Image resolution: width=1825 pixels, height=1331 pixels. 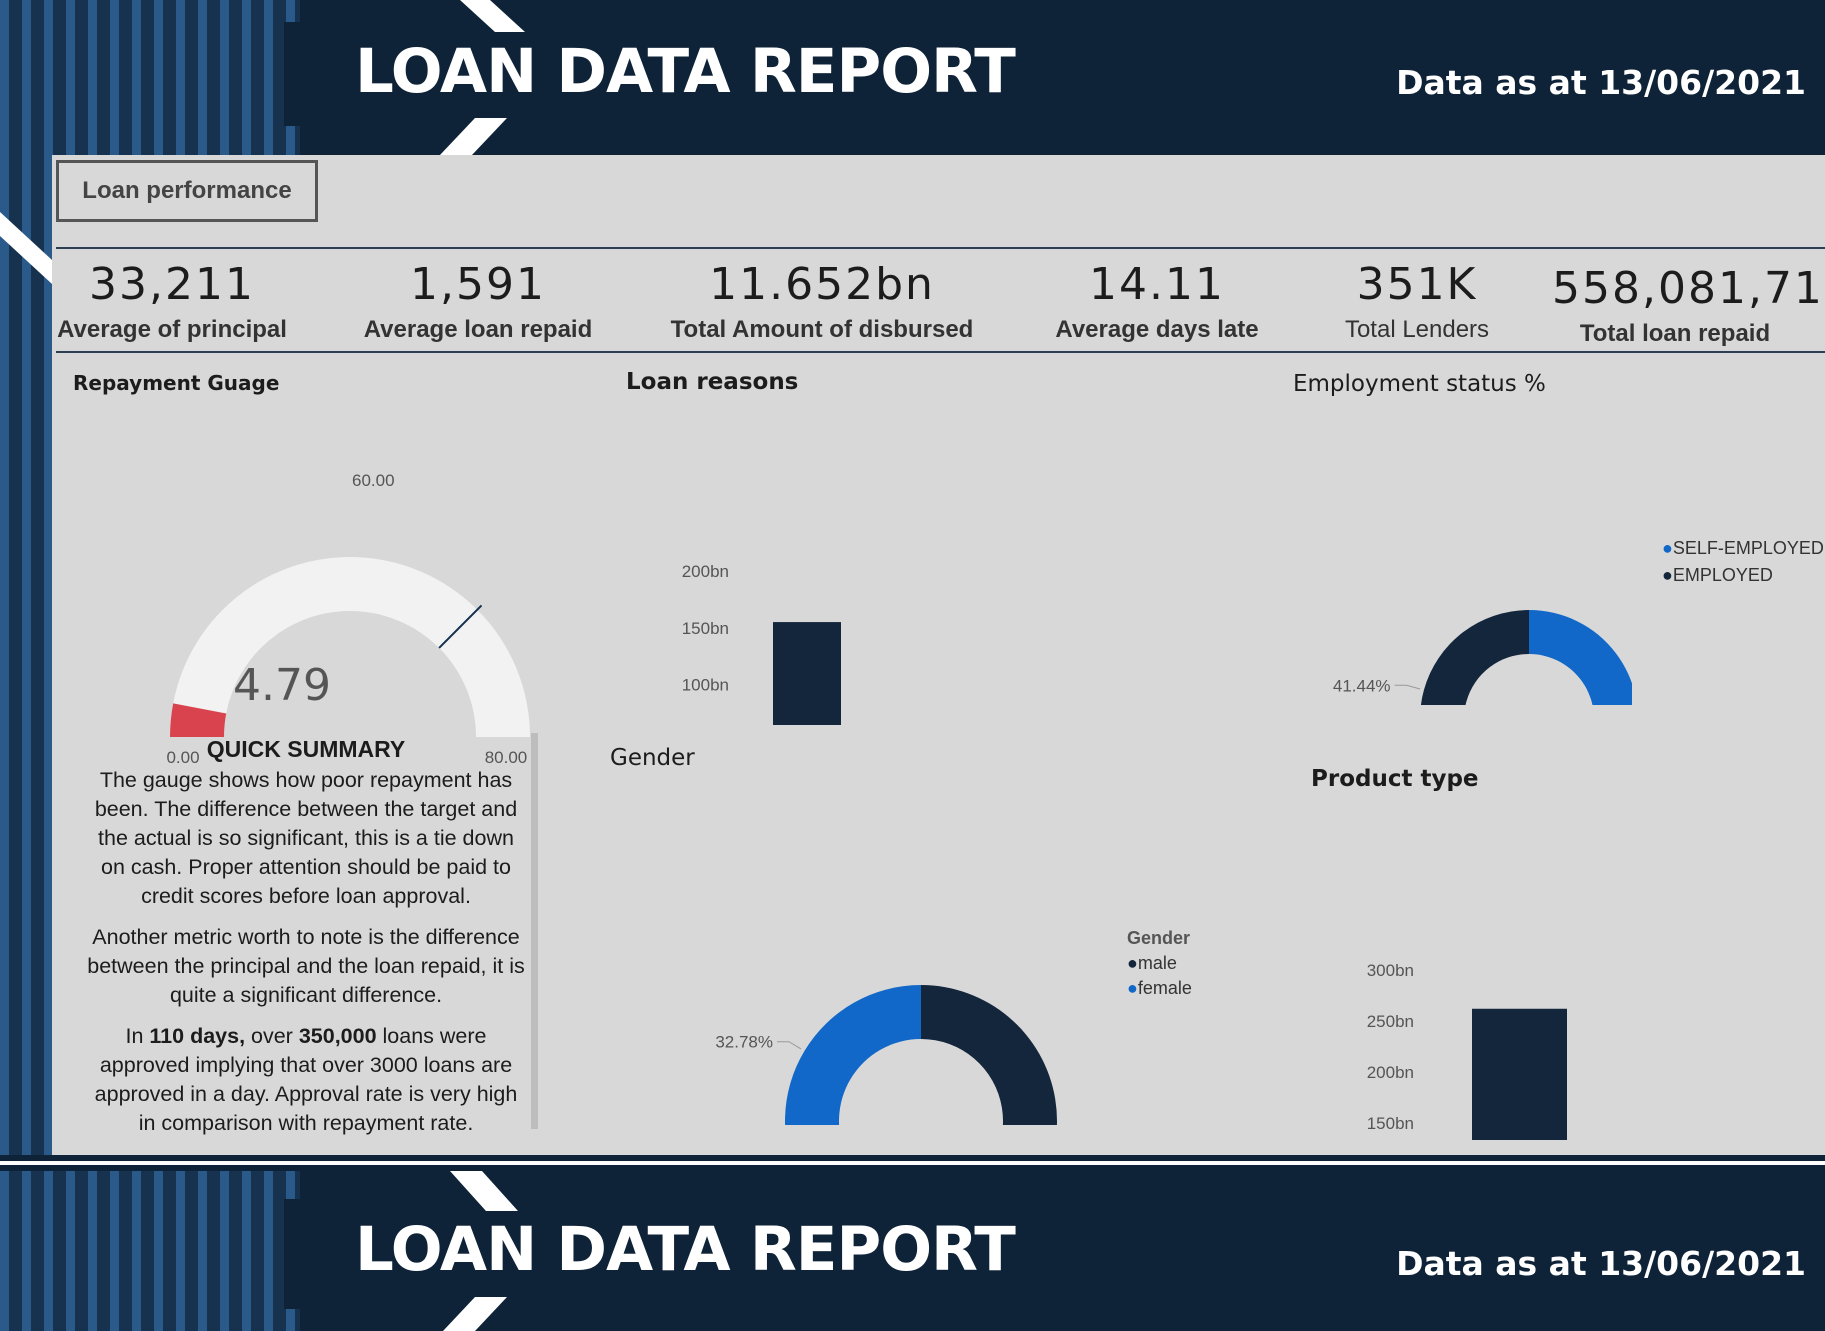 I want to click on summary-text: over, so click(x=272, y=1036).